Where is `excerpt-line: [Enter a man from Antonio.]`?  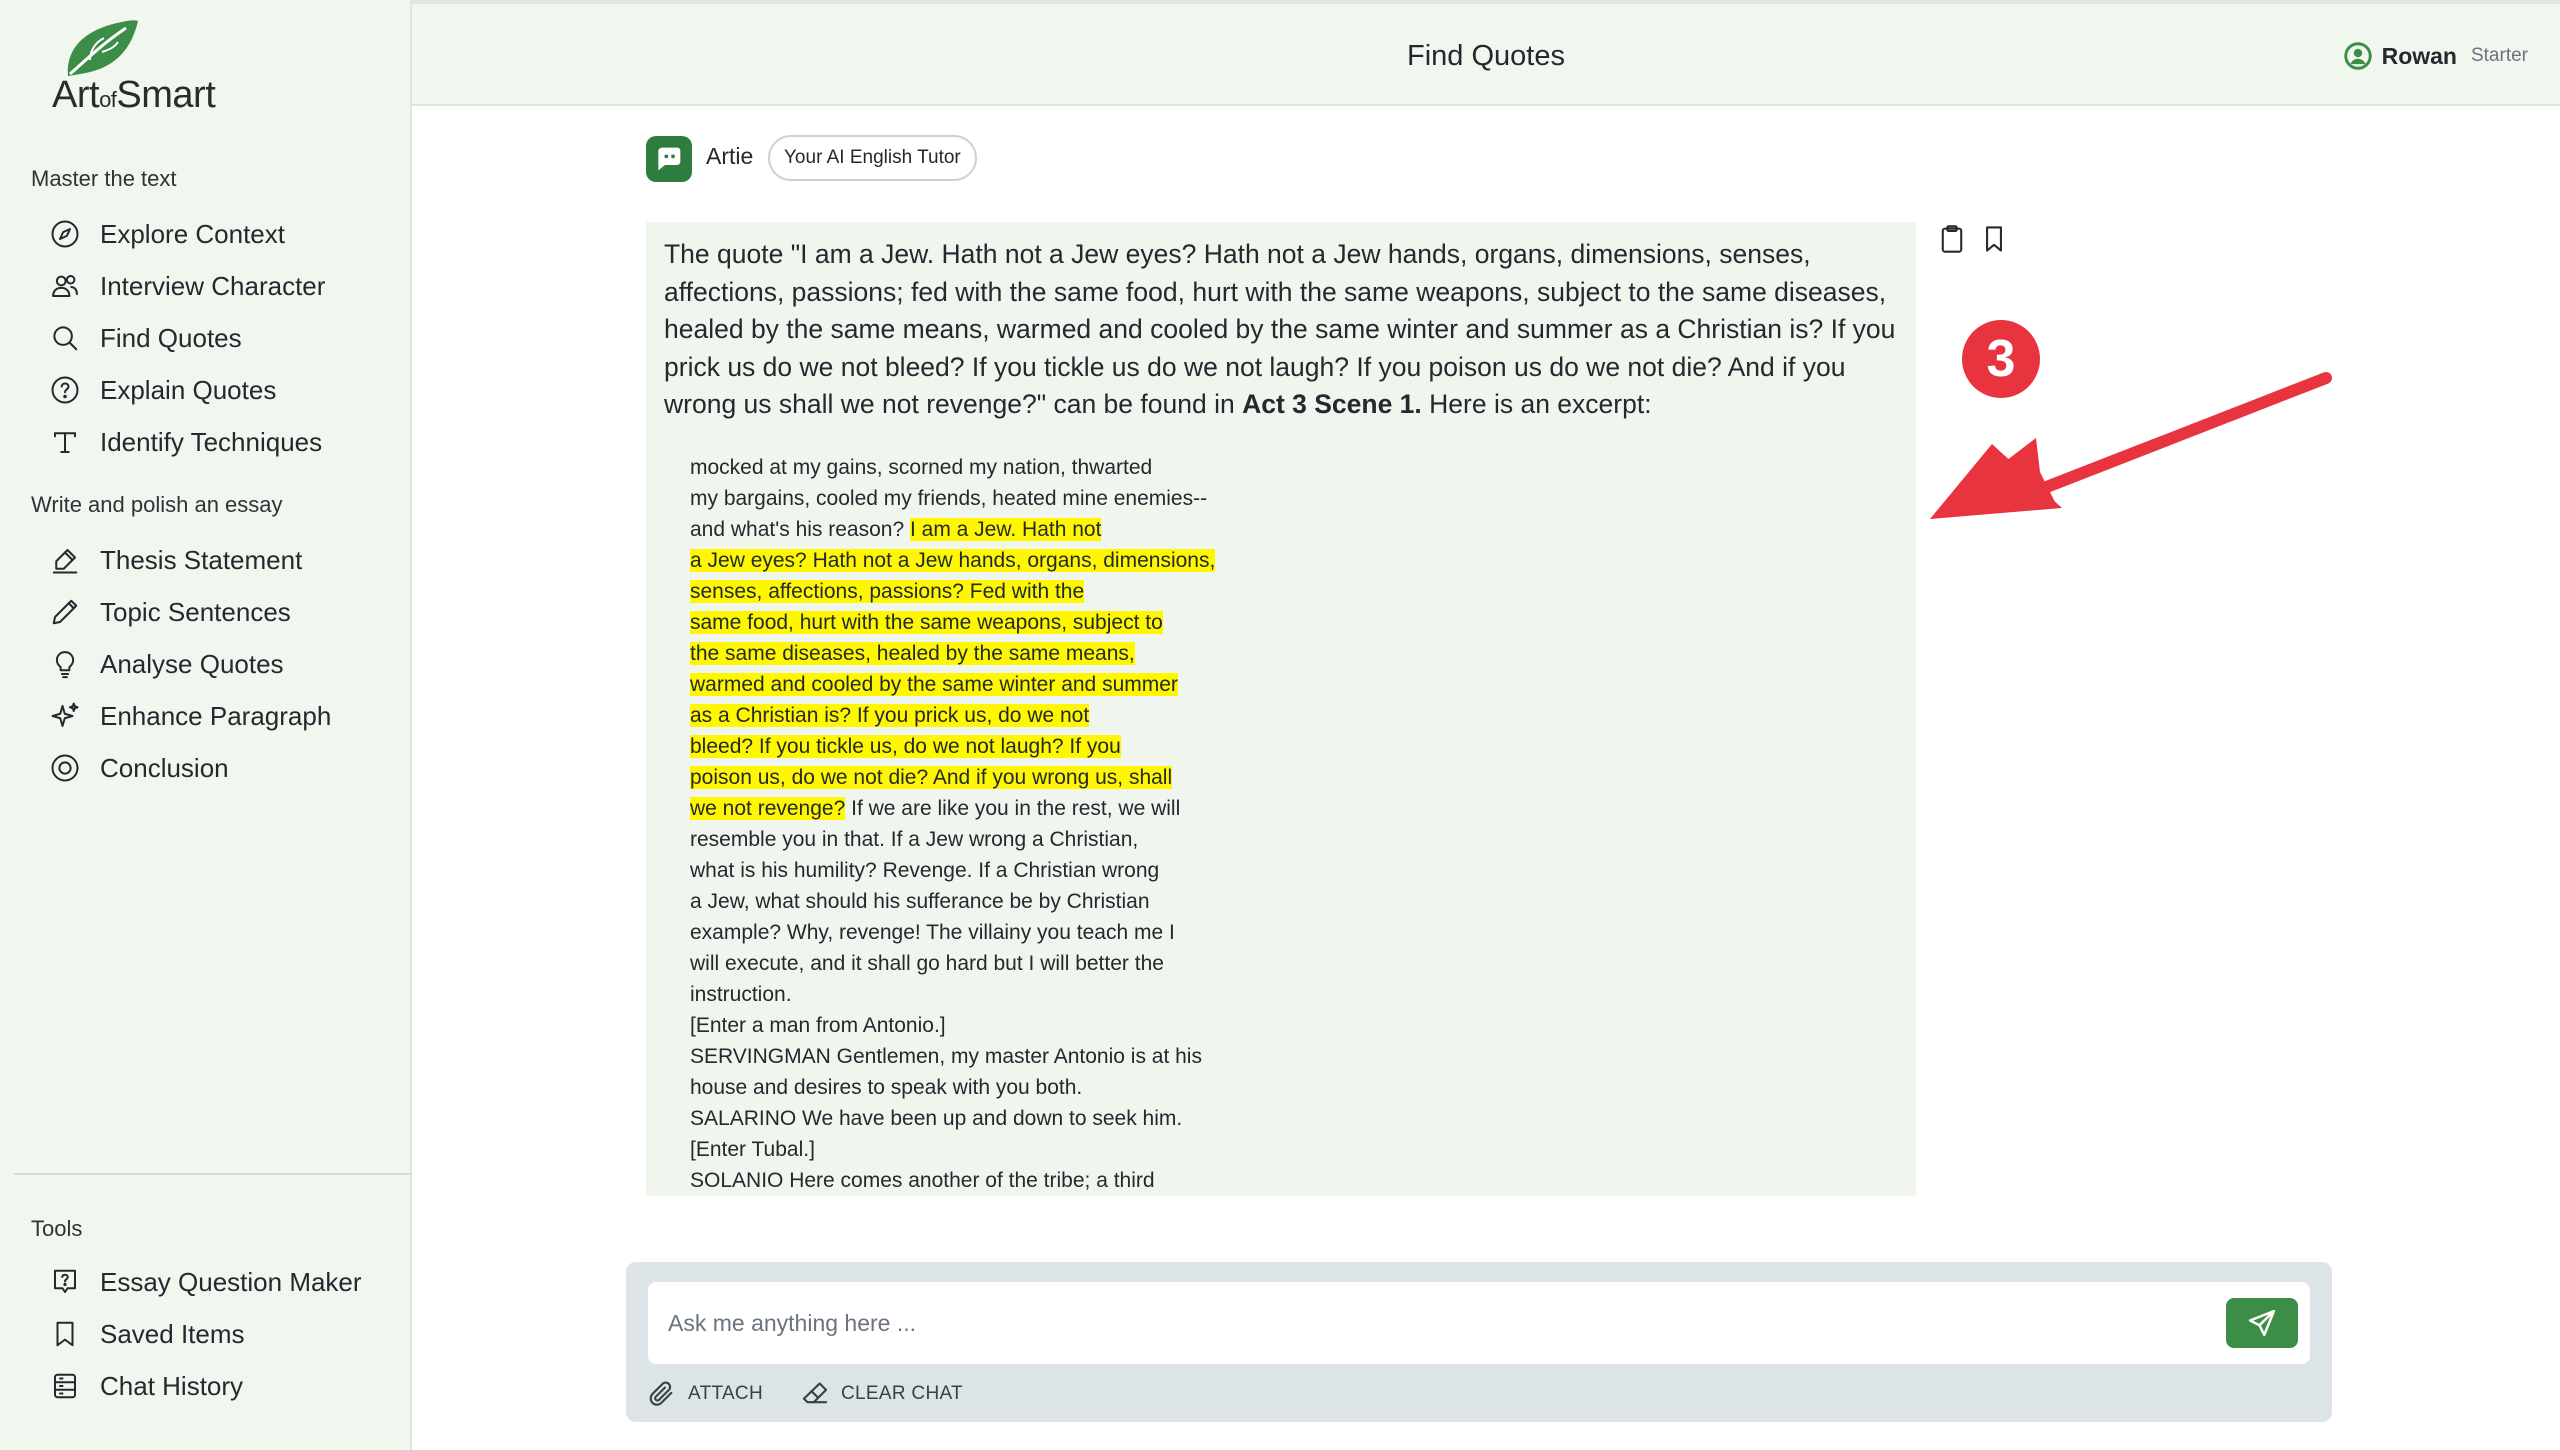
excerpt-line: [Enter a man from Antonio.] is located at coordinates (1010, 1025).